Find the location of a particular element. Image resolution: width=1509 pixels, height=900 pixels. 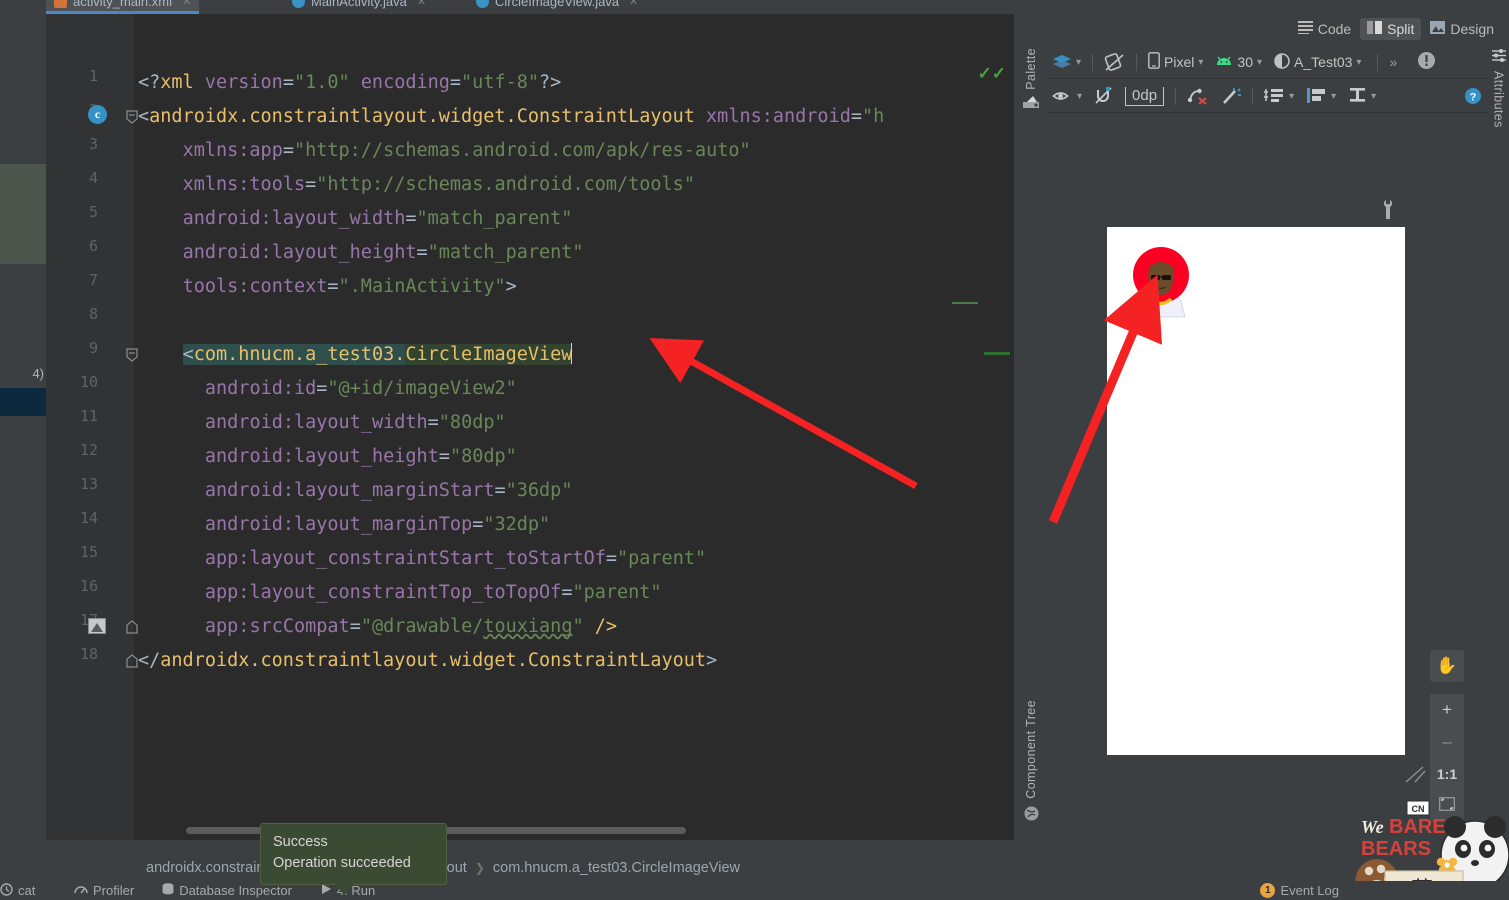

code-line: android:layout_width="80dp" is located at coordinates (355, 423).